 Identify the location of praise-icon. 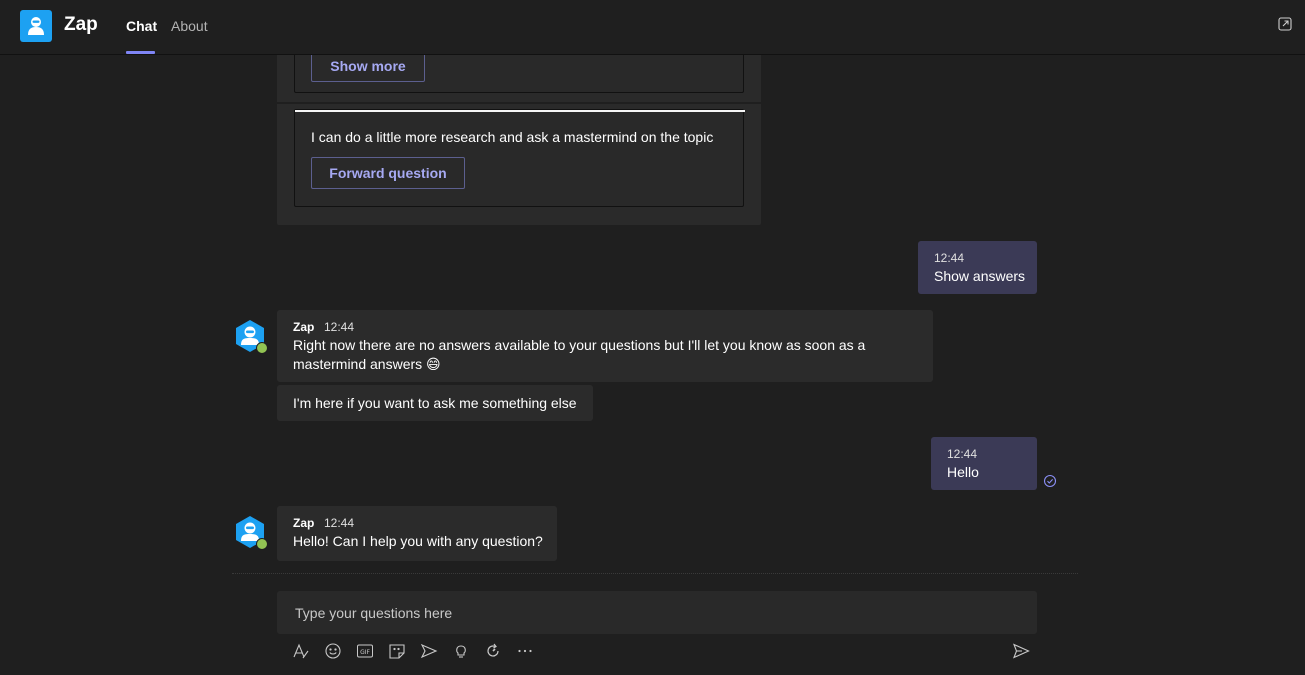
(461, 651).